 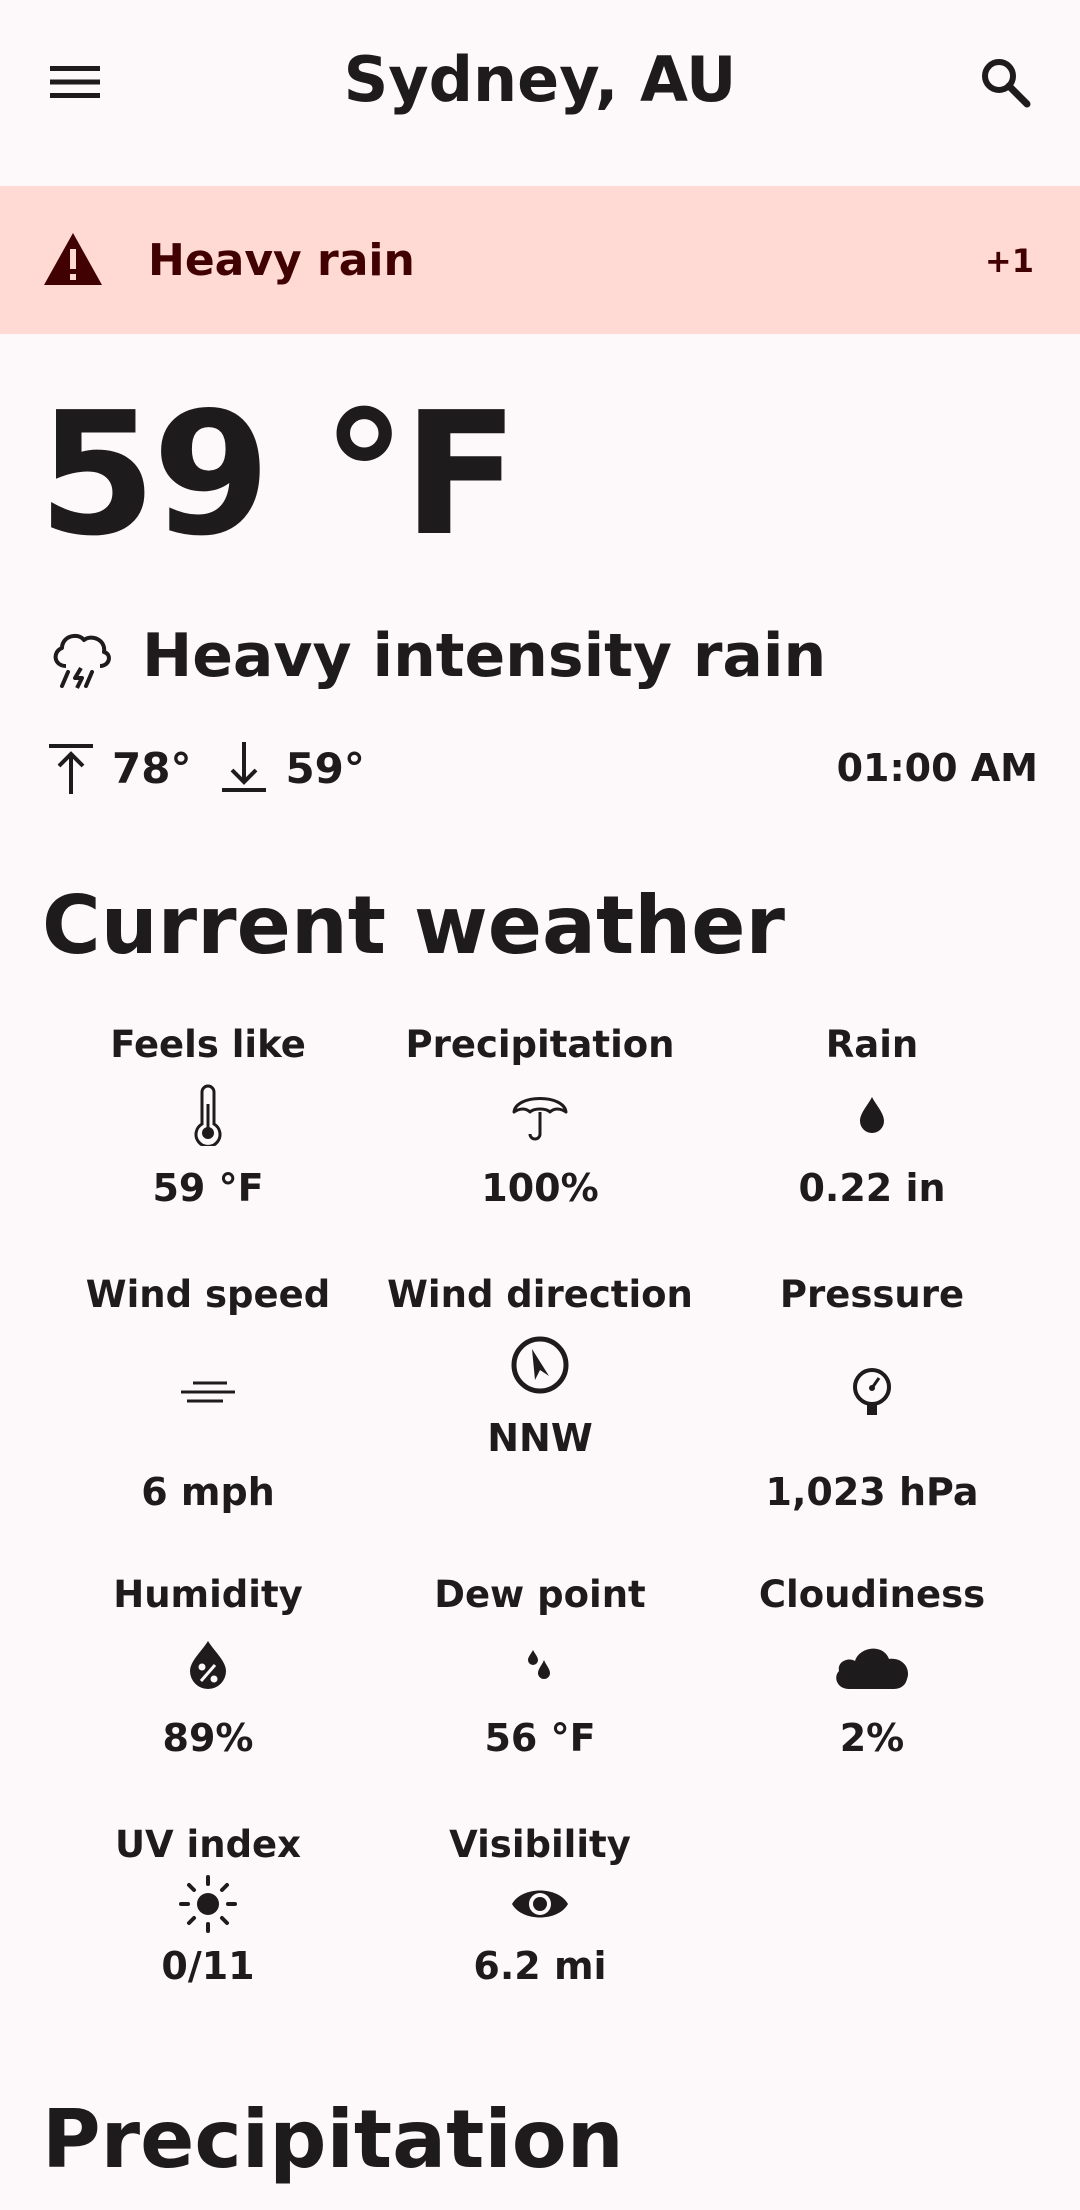 I want to click on metric-cloudiness: Cloudiness 2%, so click(x=872, y=1668).